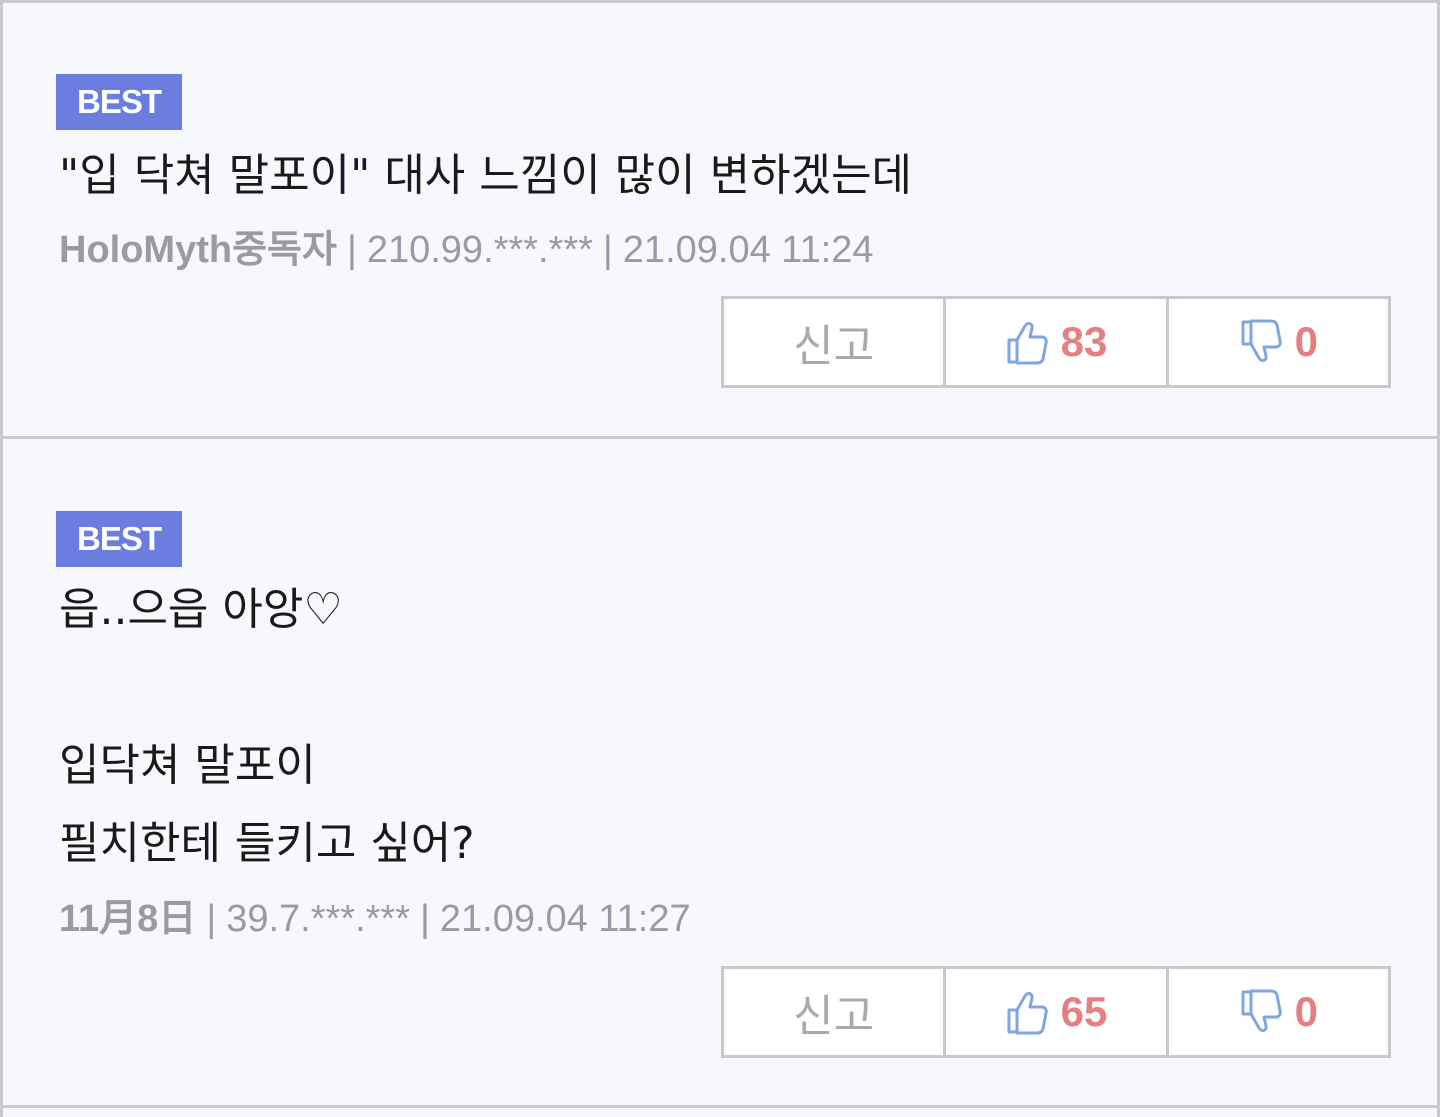  I want to click on like-button: 65, so click(1054, 1012).